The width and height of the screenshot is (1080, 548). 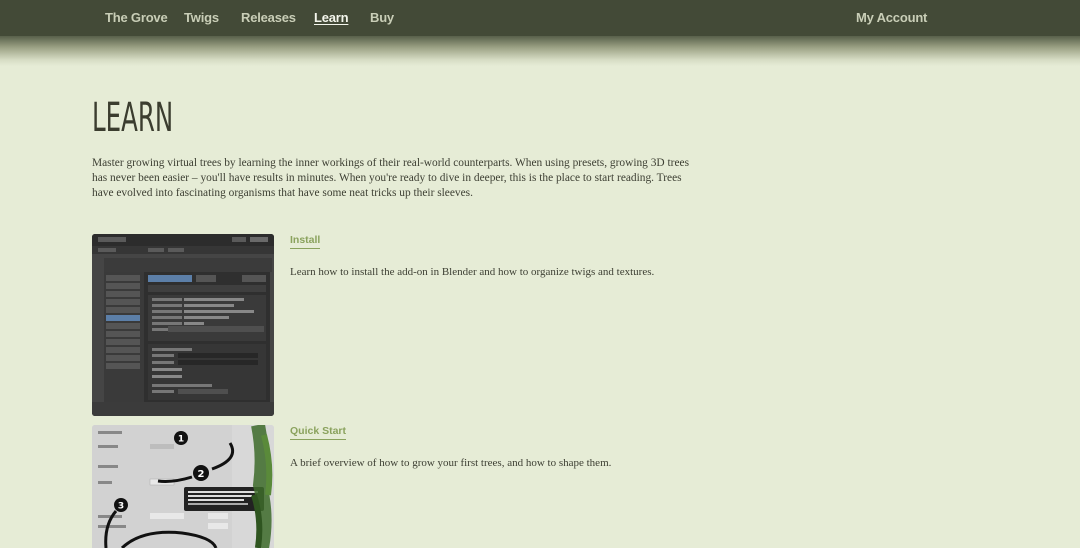 I want to click on page-title: LEARN, so click(x=133, y=118).